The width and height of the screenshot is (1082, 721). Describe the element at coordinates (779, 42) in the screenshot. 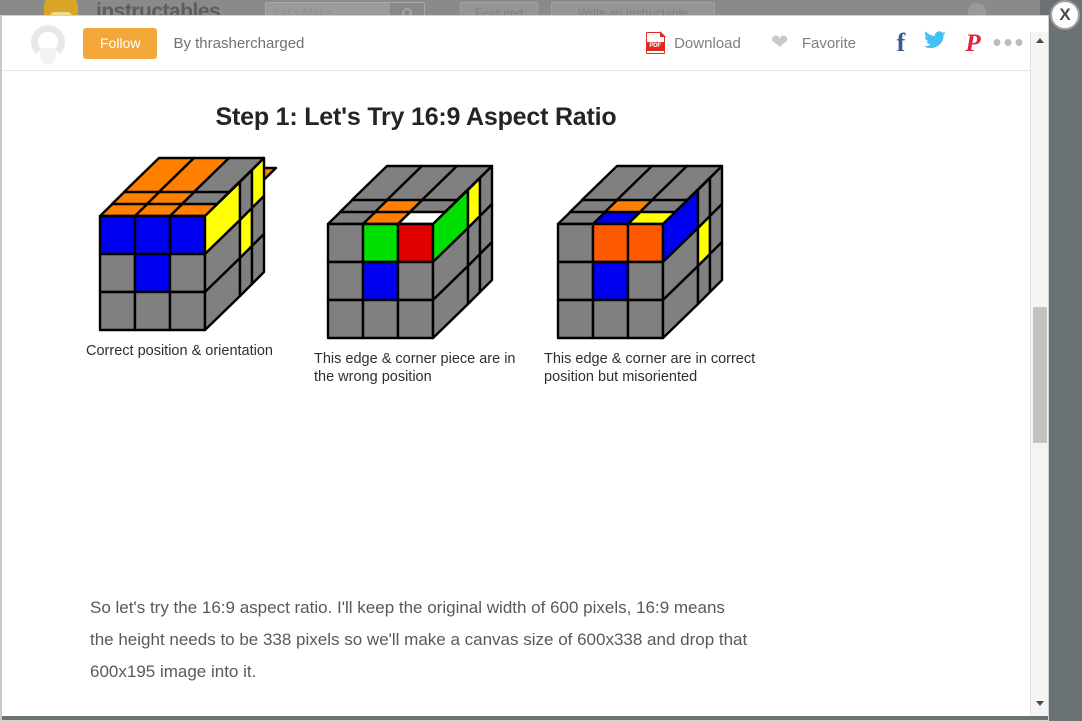

I see `heart-icon: ❤` at that location.